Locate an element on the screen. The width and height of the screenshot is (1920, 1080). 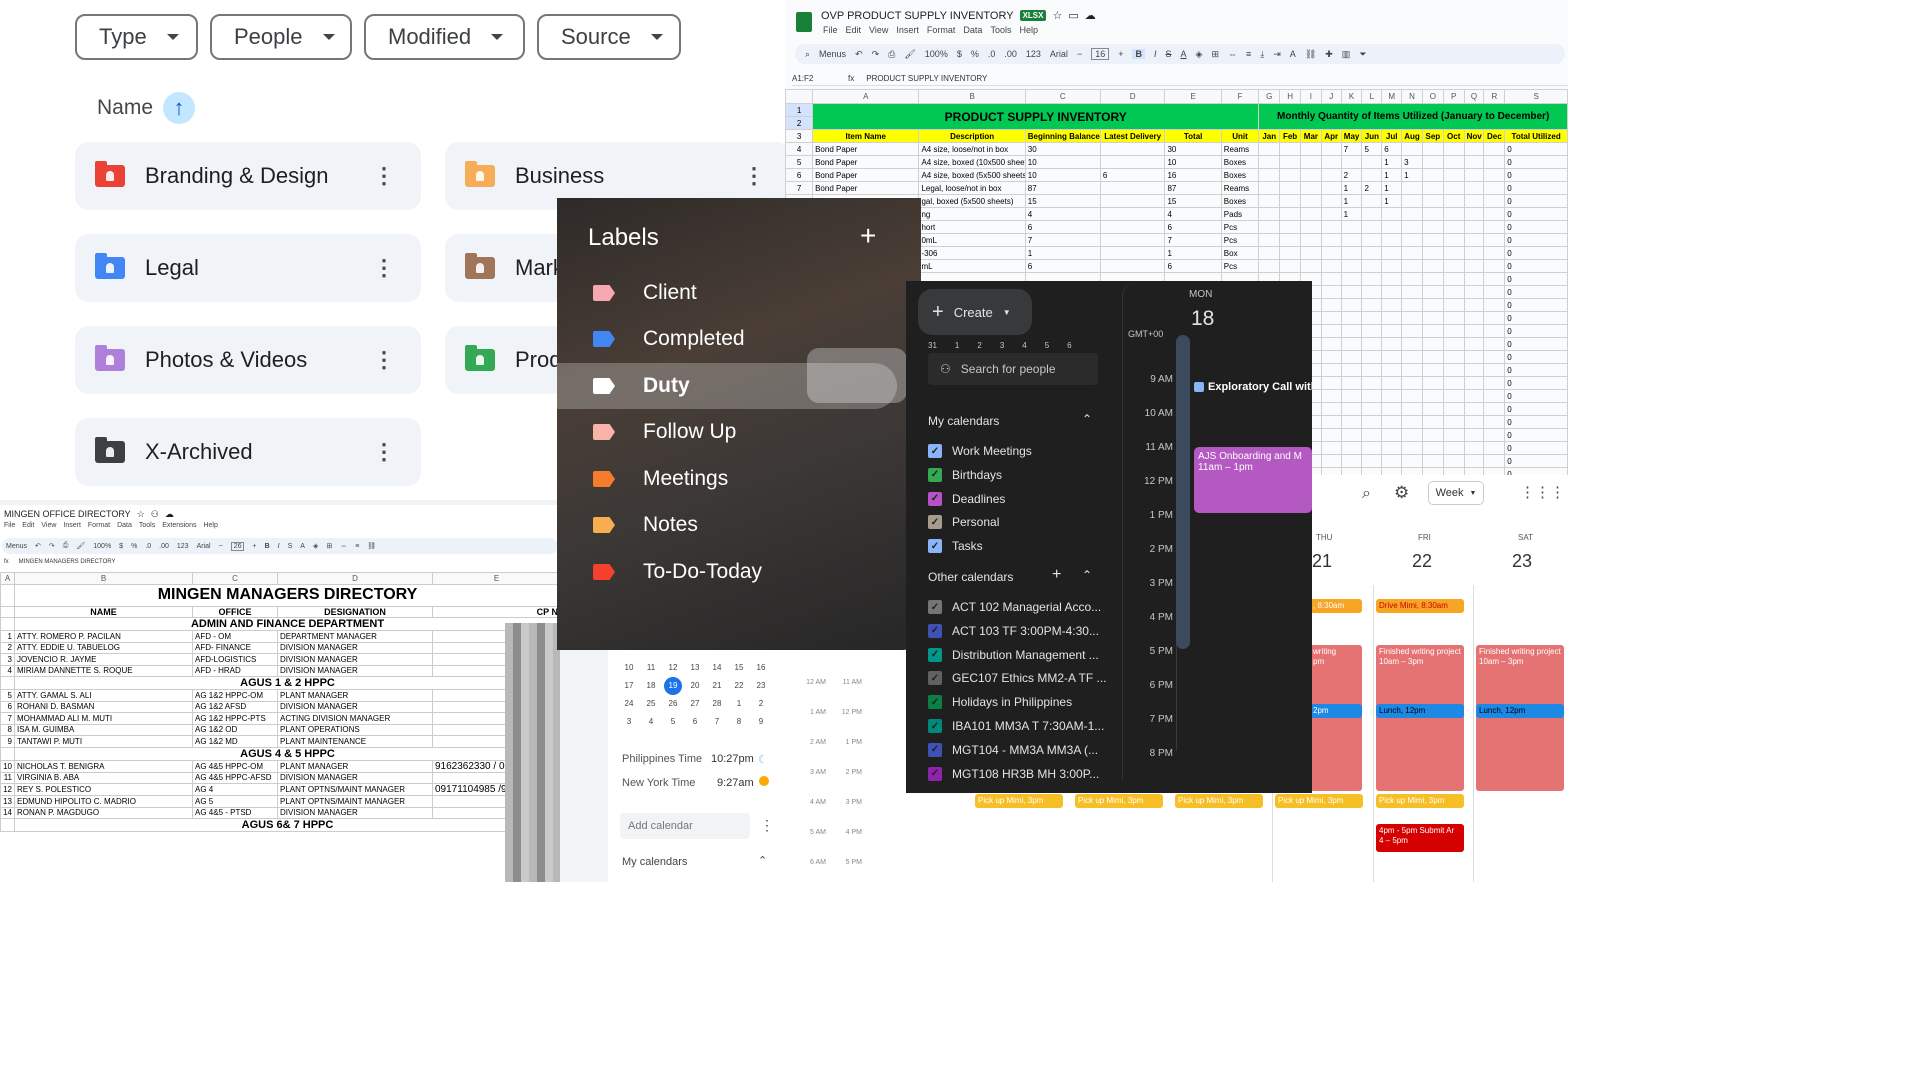
folder-x-archived: X-Archived ⋮ is located at coordinates (248, 452).